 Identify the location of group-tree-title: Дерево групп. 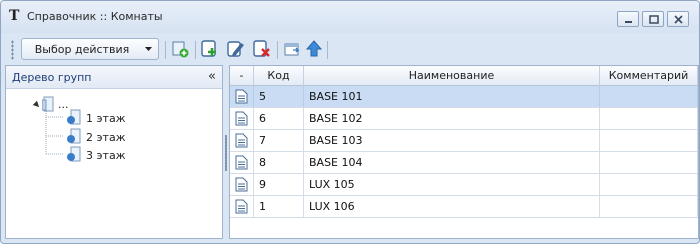
(52, 77).